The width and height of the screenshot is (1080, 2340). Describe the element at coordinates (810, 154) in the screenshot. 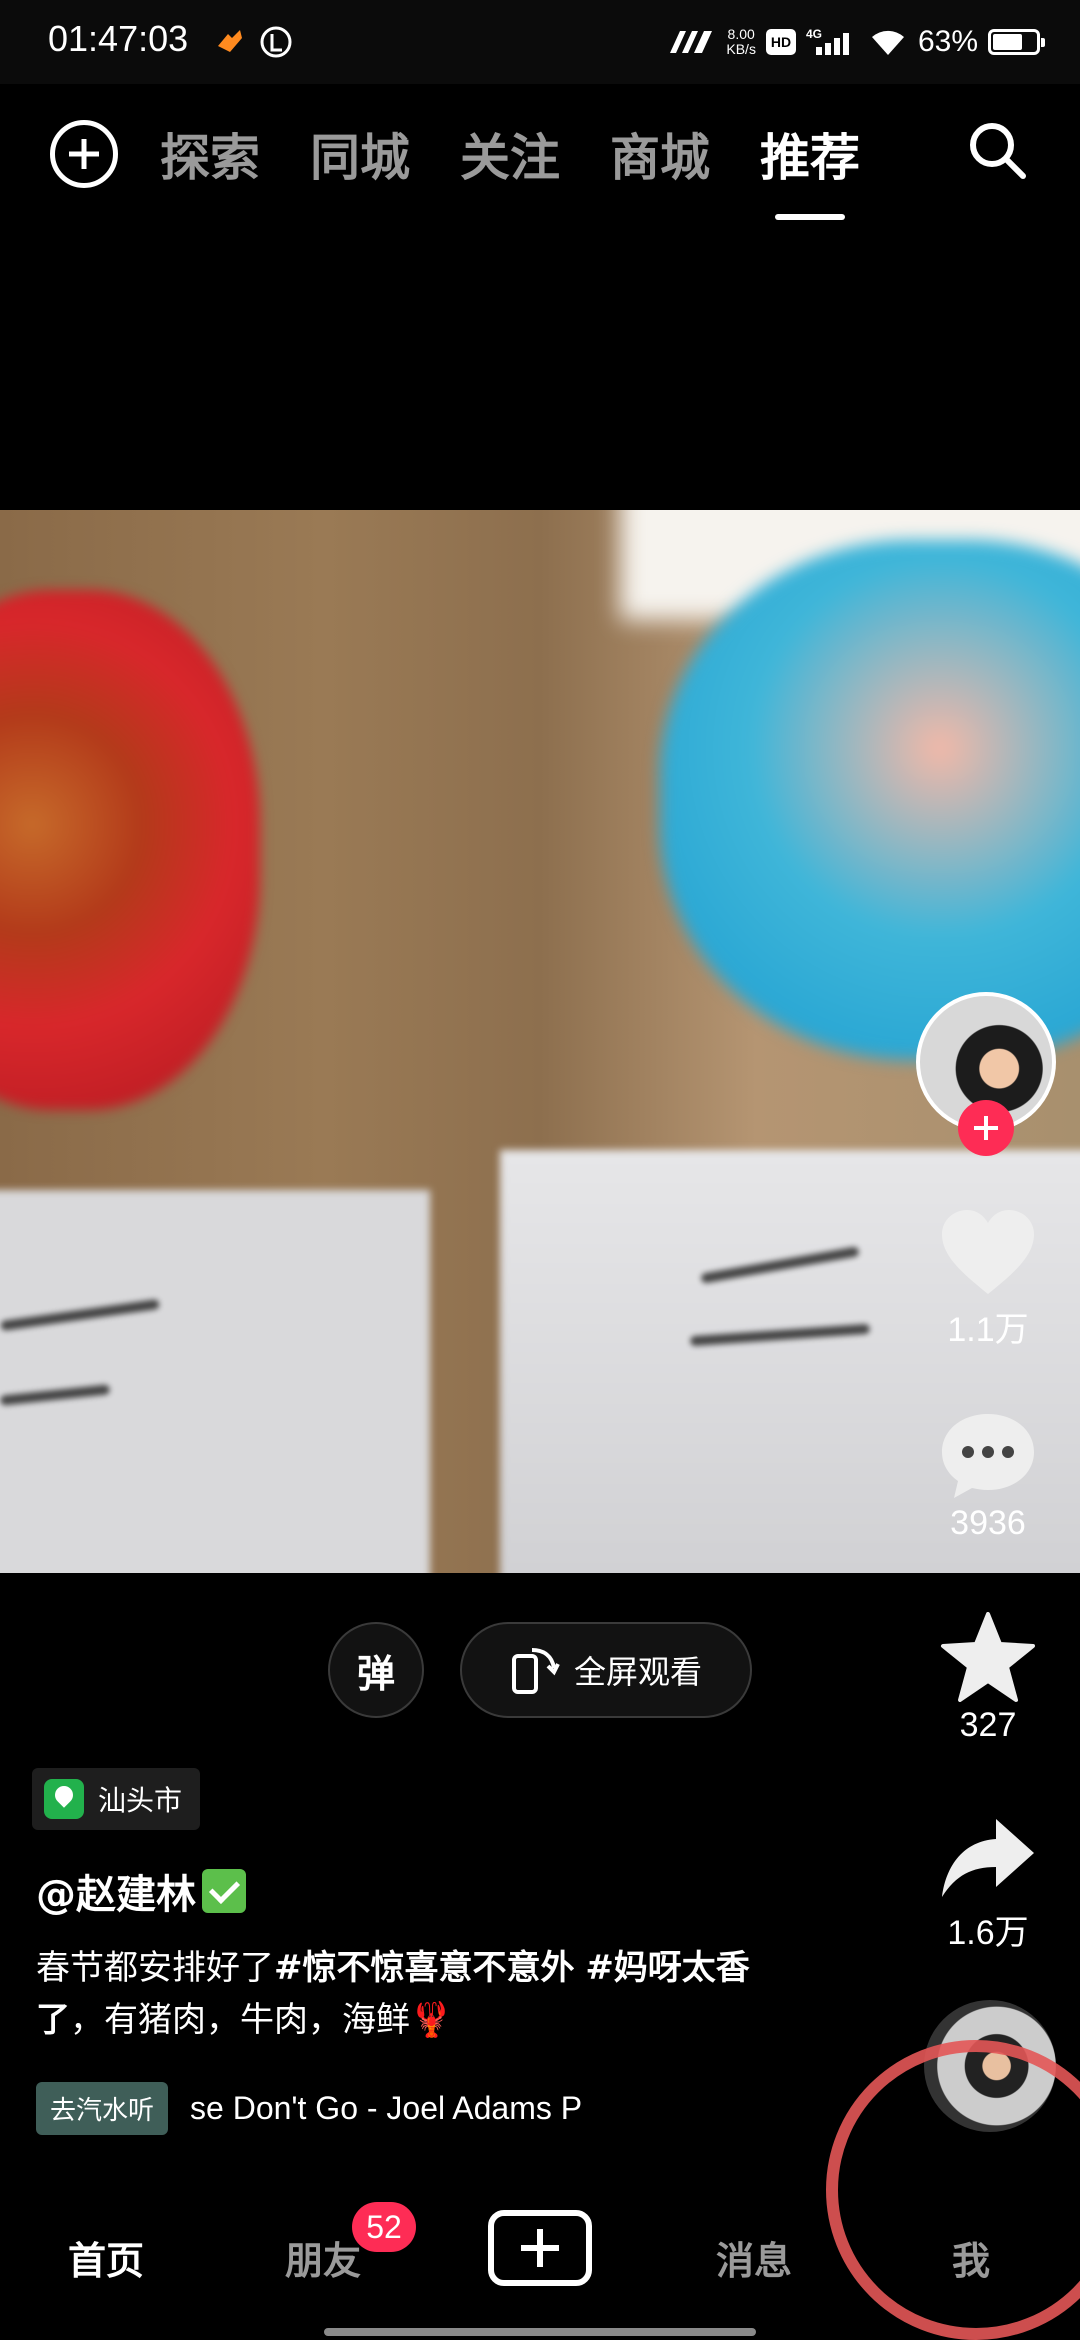

I see `tab-recommend: 推荐` at that location.